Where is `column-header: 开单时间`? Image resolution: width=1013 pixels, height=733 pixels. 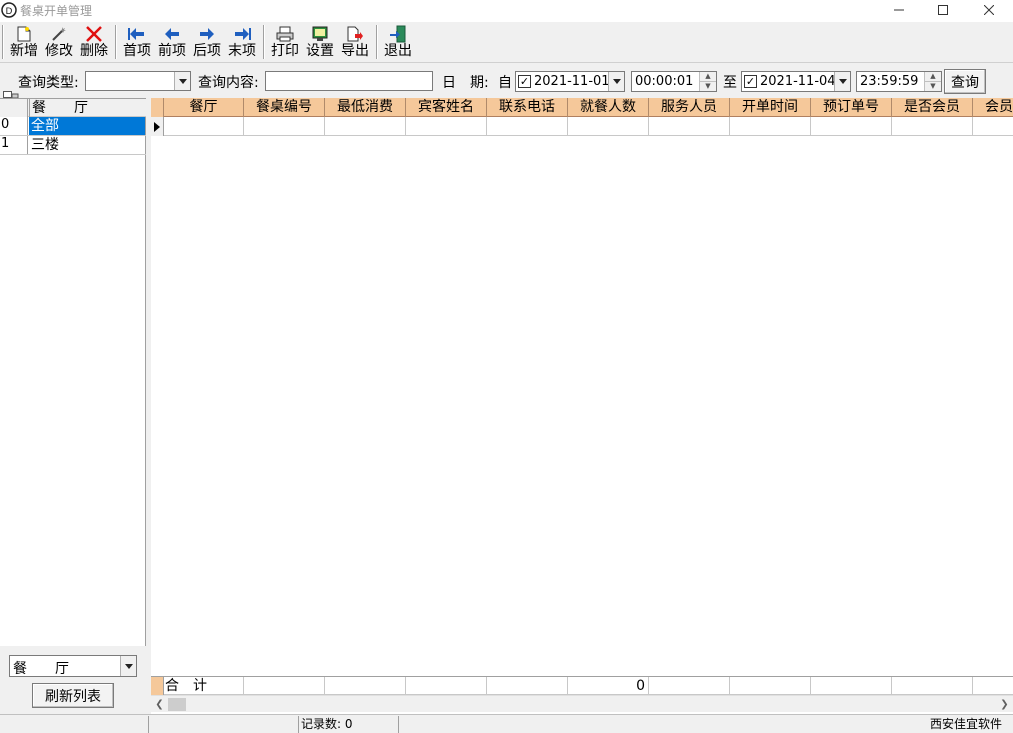
column-header: 开单时间 is located at coordinates (770, 107).